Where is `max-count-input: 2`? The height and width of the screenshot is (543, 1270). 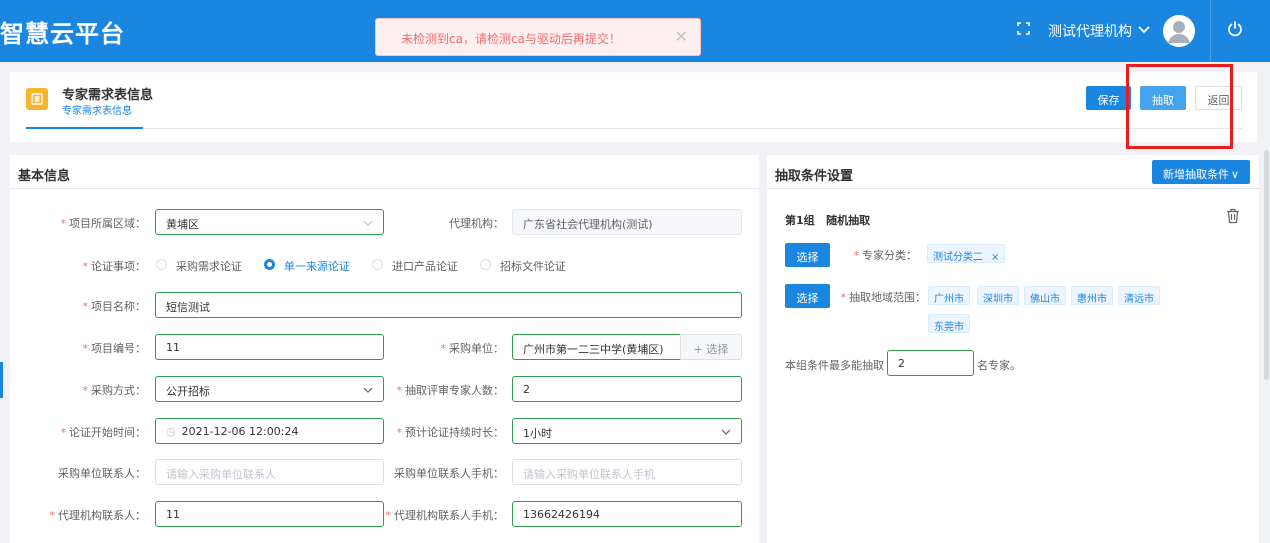
max-count-input: 2 is located at coordinates (930, 363).